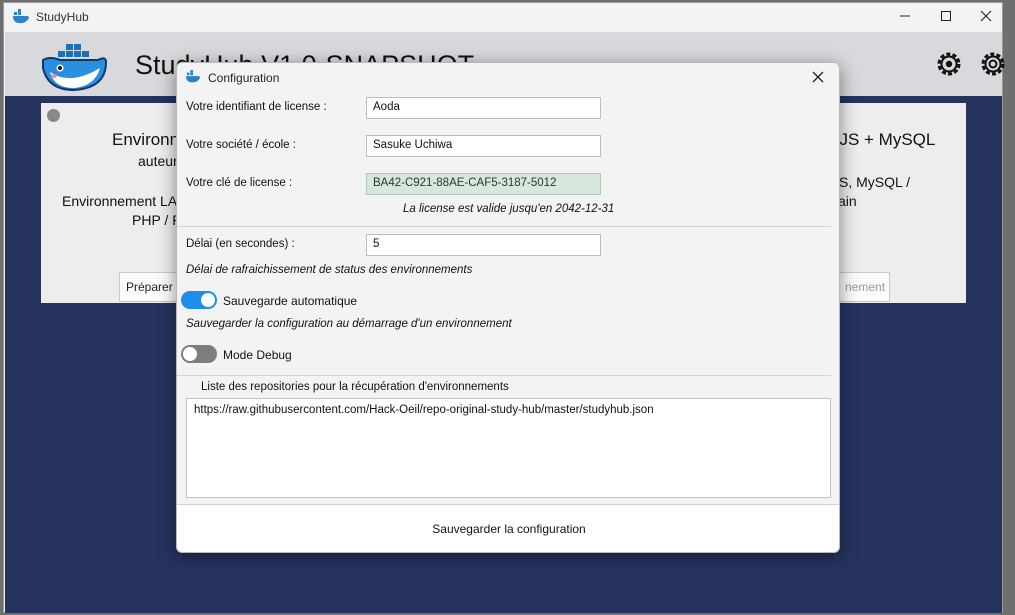 The width and height of the screenshot is (1015, 615). I want to click on card-title: eJS + MySQL, so click(883, 139).